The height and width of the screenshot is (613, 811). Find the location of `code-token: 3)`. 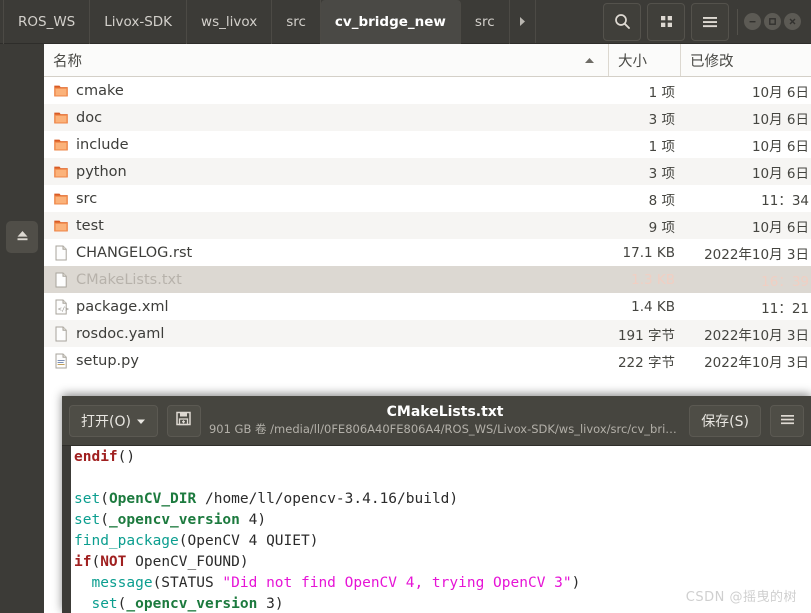

code-token: 3) is located at coordinates (270, 604).